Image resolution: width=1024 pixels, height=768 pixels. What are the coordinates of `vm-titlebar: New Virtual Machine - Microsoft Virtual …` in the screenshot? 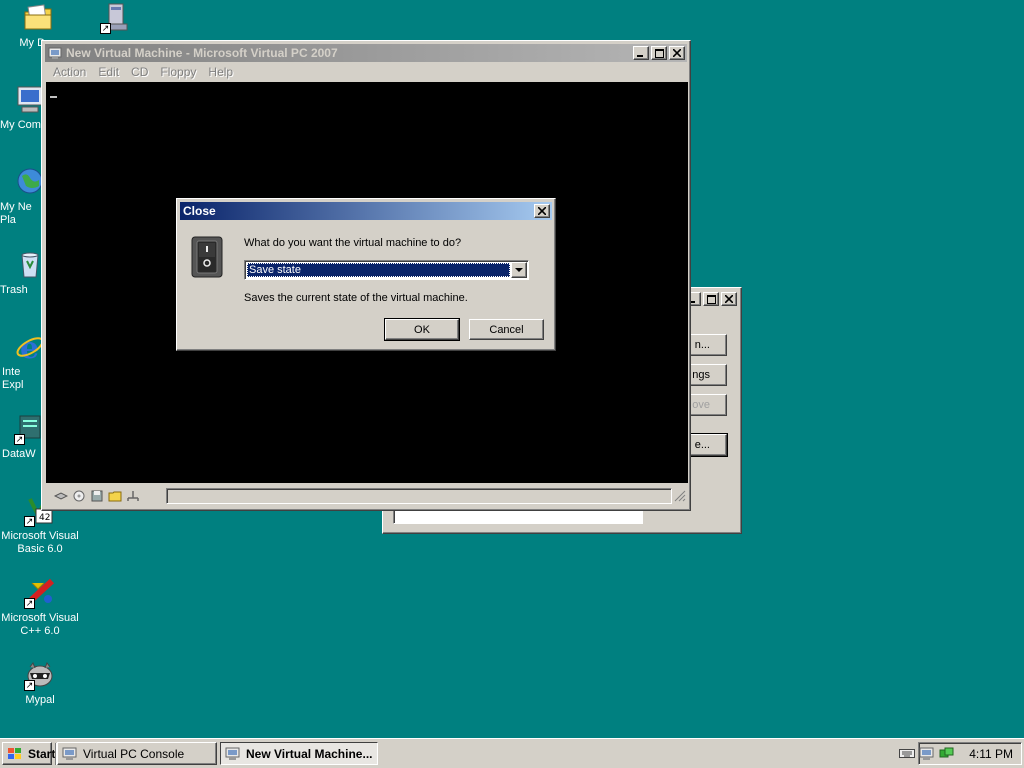 It's located at (366, 53).